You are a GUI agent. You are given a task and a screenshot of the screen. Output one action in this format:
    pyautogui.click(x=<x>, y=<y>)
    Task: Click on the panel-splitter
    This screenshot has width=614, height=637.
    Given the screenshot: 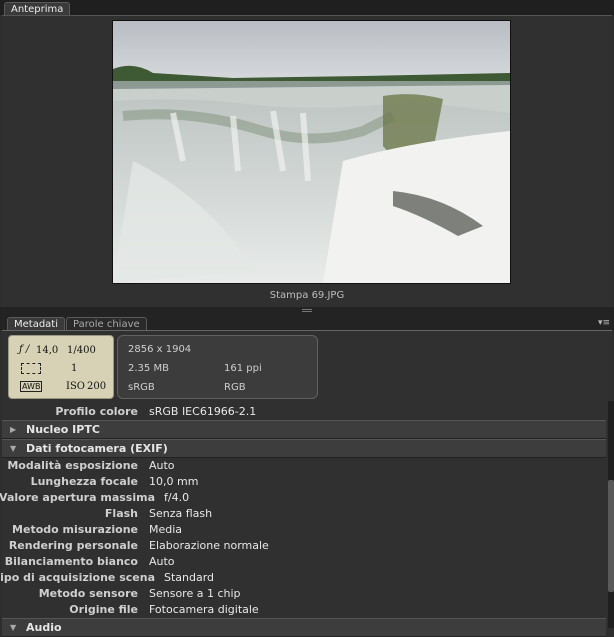 What is the action you would take?
    pyautogui.click(x=307, y=311)
    